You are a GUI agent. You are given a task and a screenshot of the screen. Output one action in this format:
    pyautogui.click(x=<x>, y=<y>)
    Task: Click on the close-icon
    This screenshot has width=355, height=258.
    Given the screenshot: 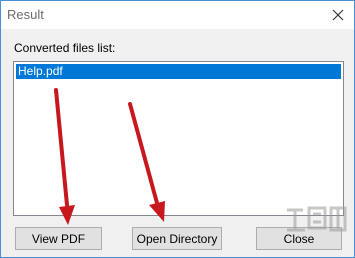 What is the action you would take?
    pyautogui.click(x=338, y=15)
    